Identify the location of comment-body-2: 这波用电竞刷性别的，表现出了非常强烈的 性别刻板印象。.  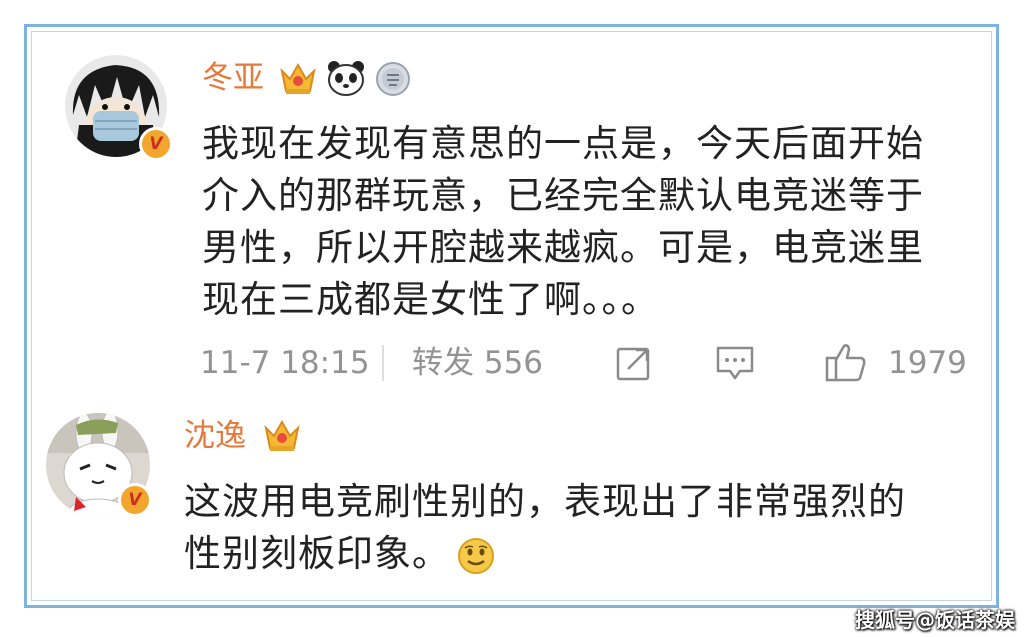
(545, 528).